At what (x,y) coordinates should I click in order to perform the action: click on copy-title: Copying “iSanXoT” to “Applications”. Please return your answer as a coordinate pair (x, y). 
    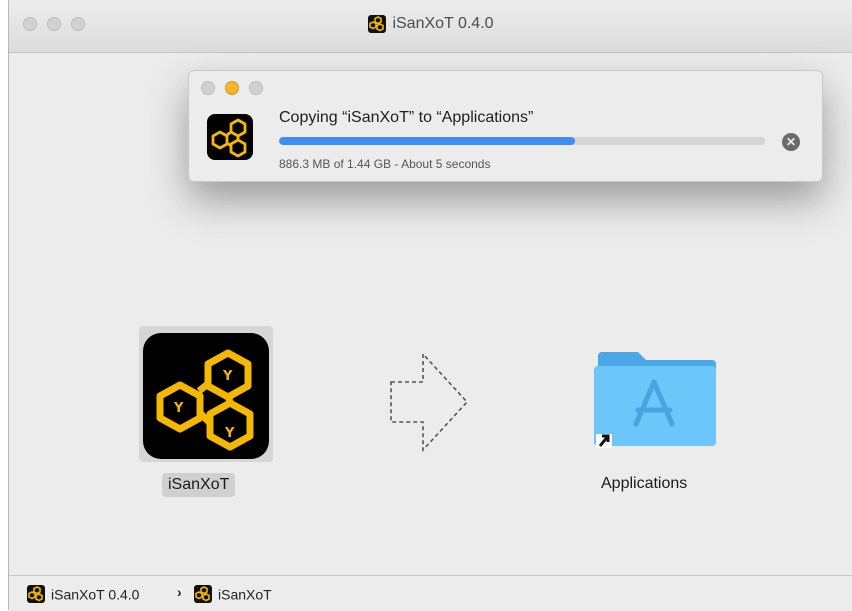
    Looking at the image, I should click on (406, 117).